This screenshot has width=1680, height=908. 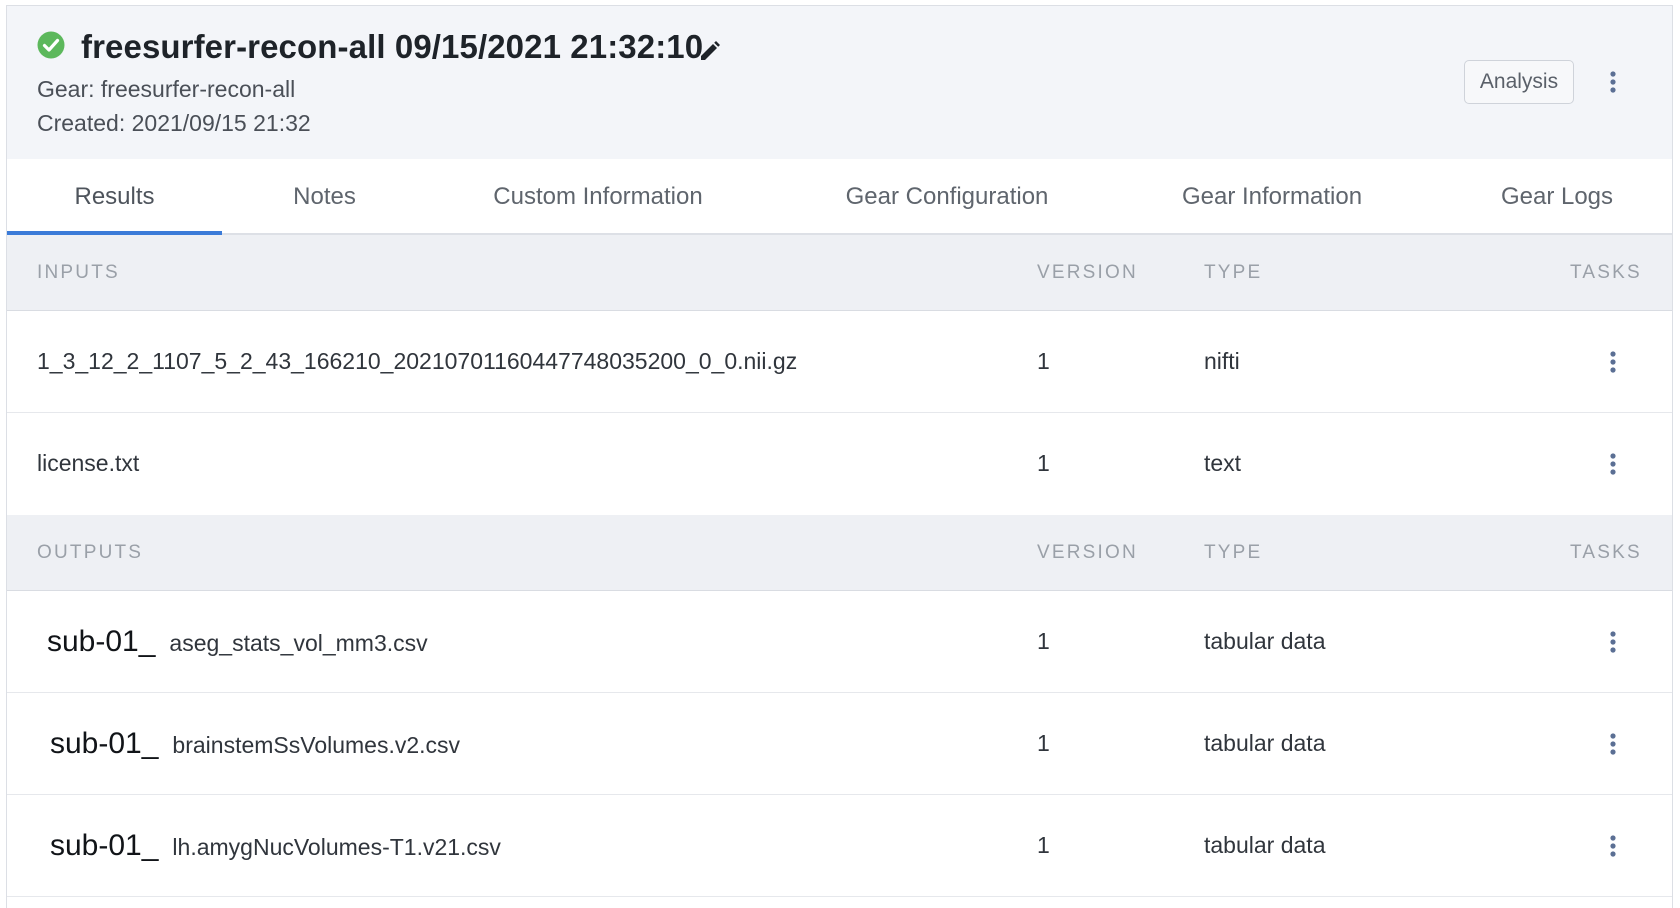 What do you see at coordinates (1233, 552) in the screenshot?
I see `outputs-column-type: TYPE` at bounding box center [1233, 552].